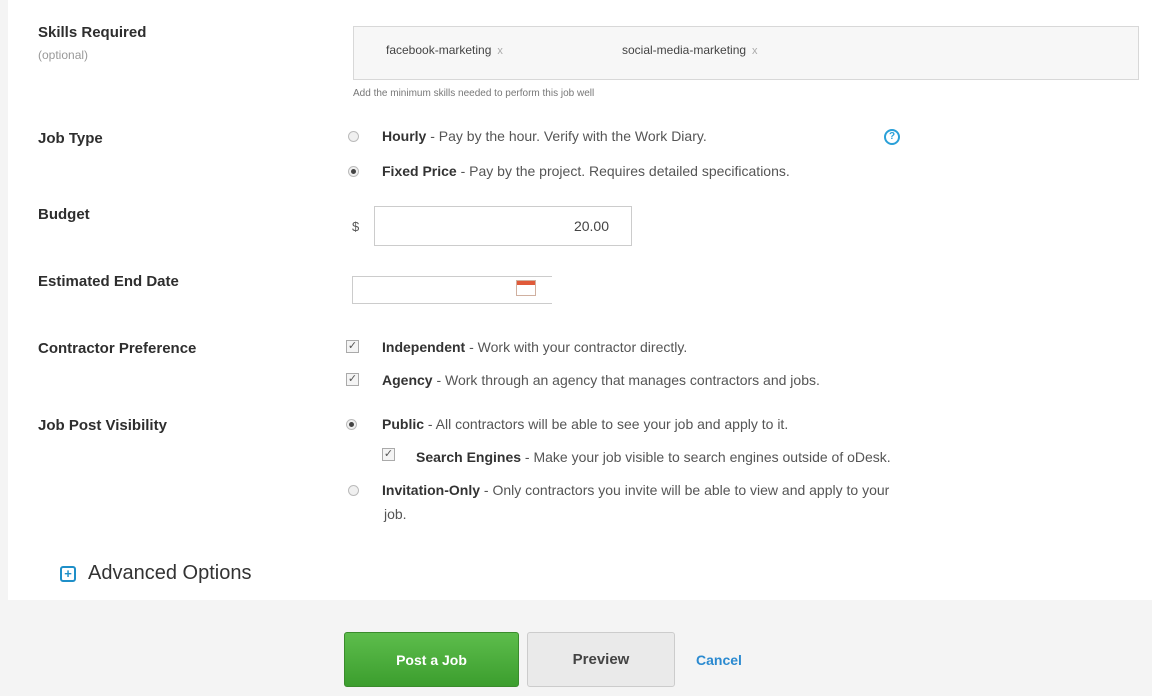  What do you see at coordinates (892, 137) in the screenshot?
I see `help-icon: ?` at bounding box center [892, 137].